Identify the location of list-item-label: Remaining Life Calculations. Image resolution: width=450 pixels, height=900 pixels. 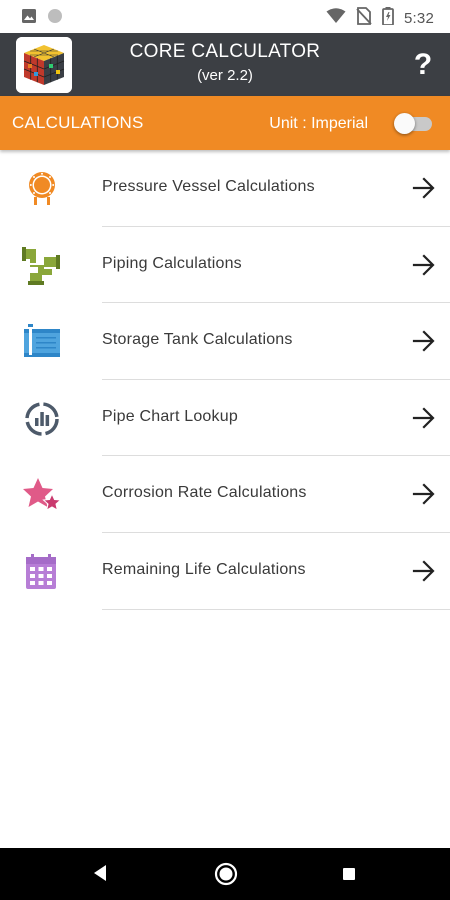
(204, 569).